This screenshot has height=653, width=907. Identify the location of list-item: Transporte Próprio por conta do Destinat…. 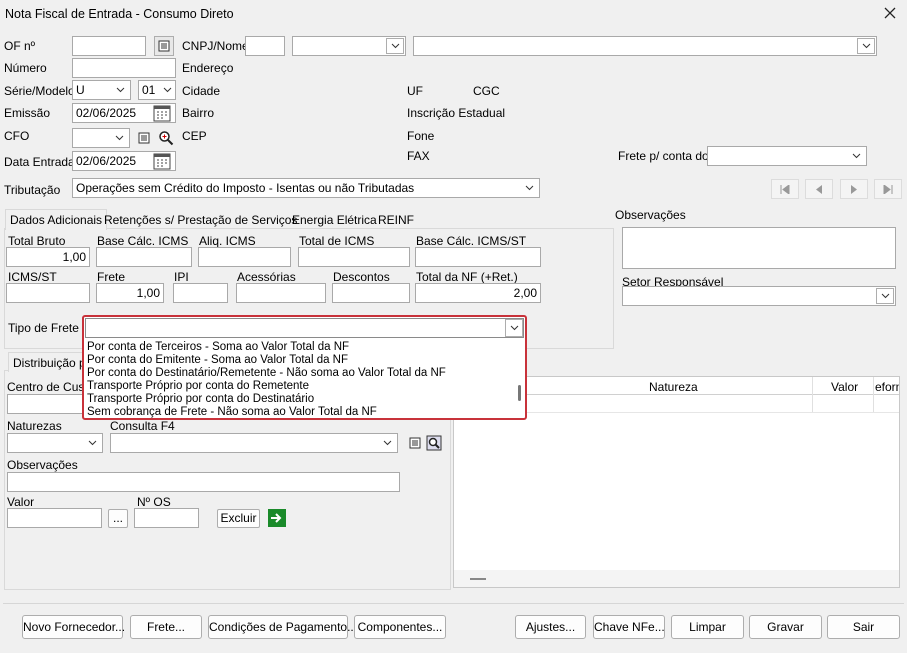
(298, 399).